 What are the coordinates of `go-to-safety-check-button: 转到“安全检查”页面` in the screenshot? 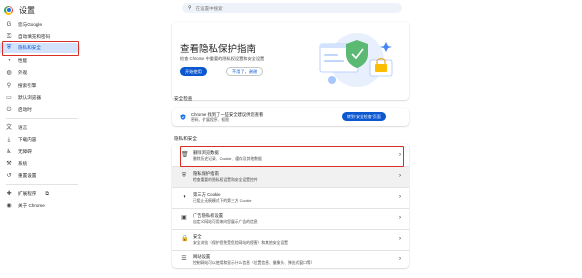 It's located at (364, 116).